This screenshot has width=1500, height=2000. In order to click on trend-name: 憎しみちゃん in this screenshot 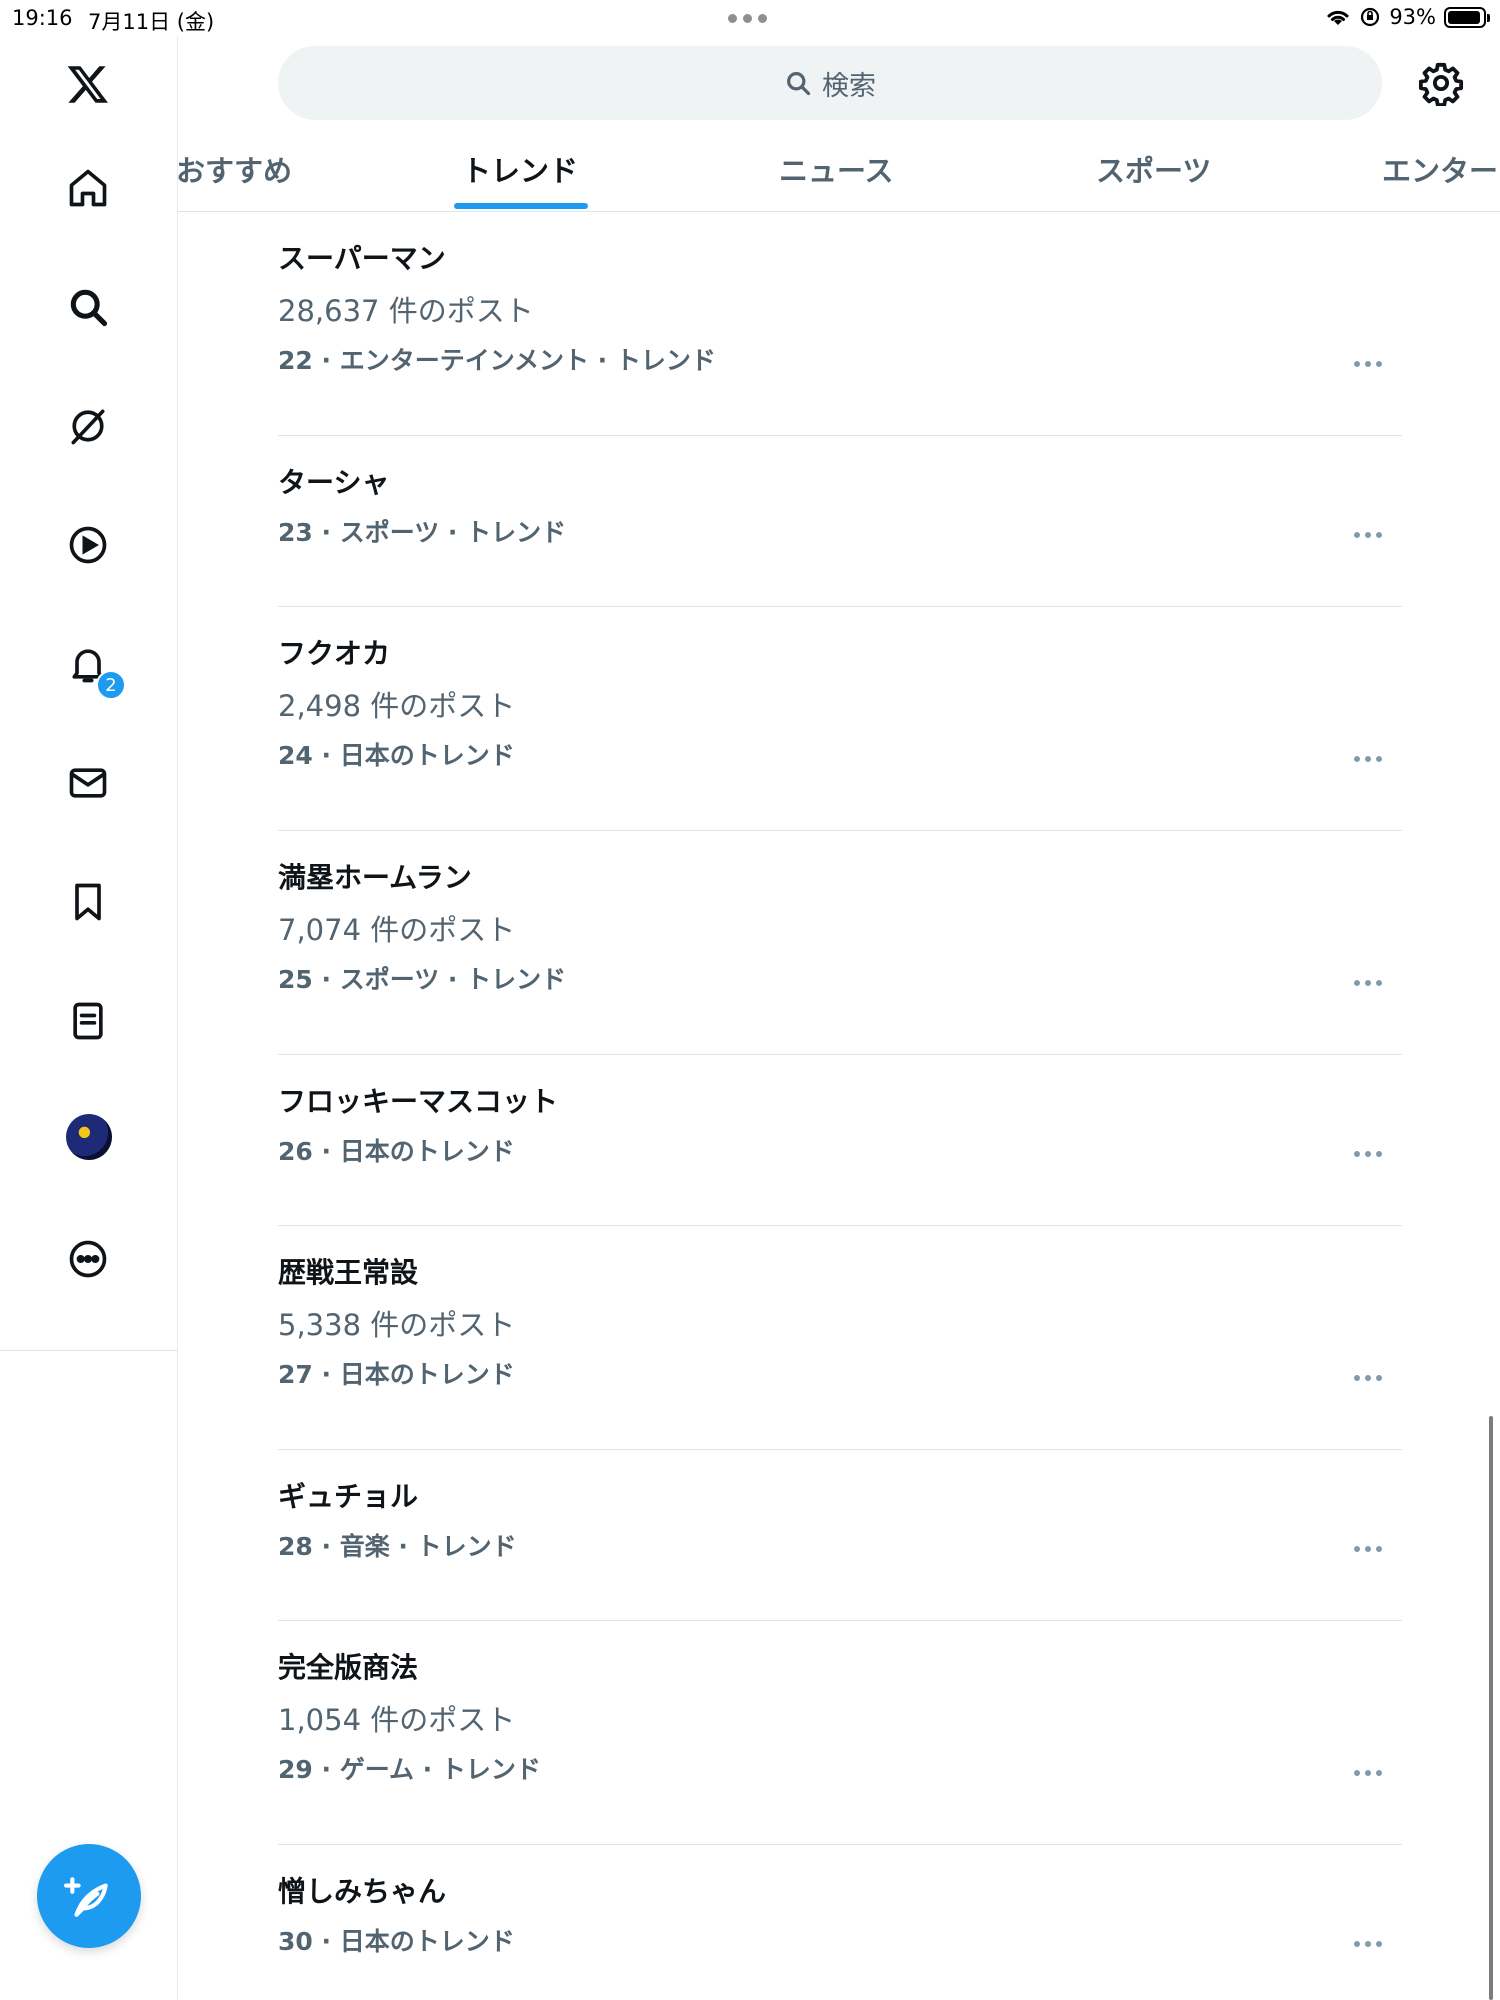, I will do `click(362, 1891)`.